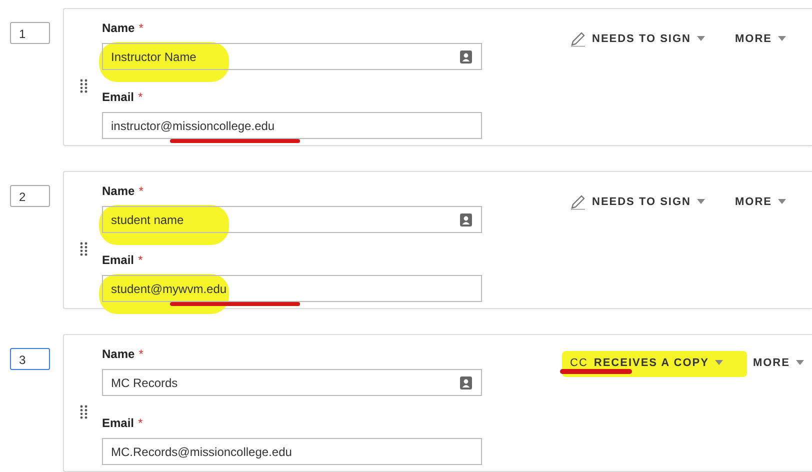 The width and height of the screenshot is (812, 472). I want to click on order-field: 3, so click(30, 359).